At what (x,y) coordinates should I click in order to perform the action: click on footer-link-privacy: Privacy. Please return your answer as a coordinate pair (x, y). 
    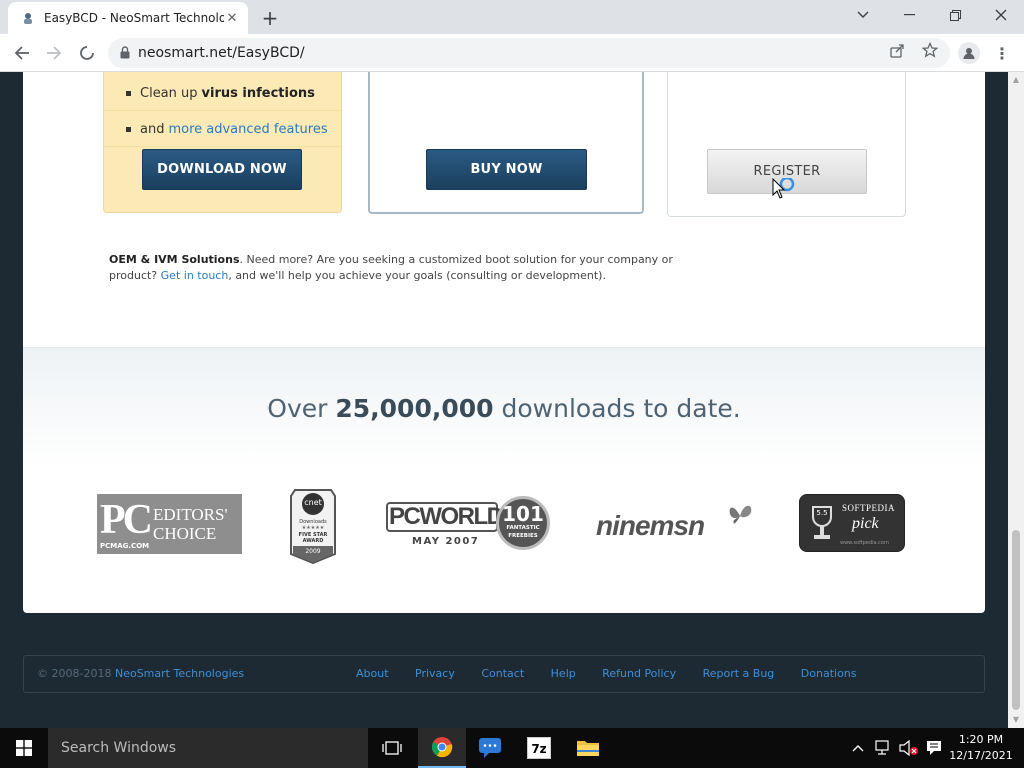
    Looking at the image, I should click on (435, 673).